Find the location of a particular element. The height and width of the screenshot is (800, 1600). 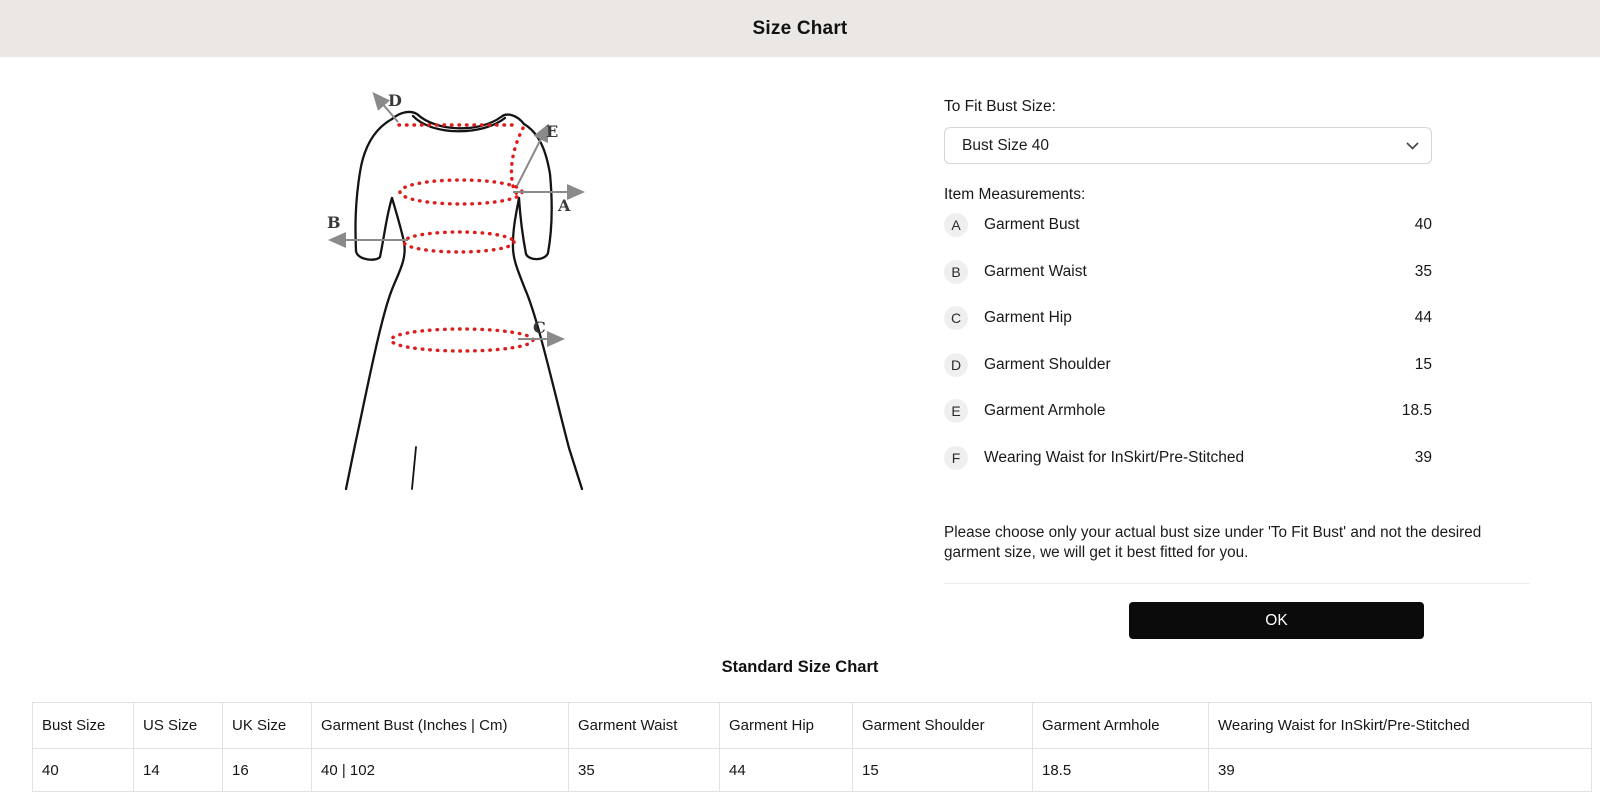

column-header: Garment Shoulder is located at coordinates (942, 725).